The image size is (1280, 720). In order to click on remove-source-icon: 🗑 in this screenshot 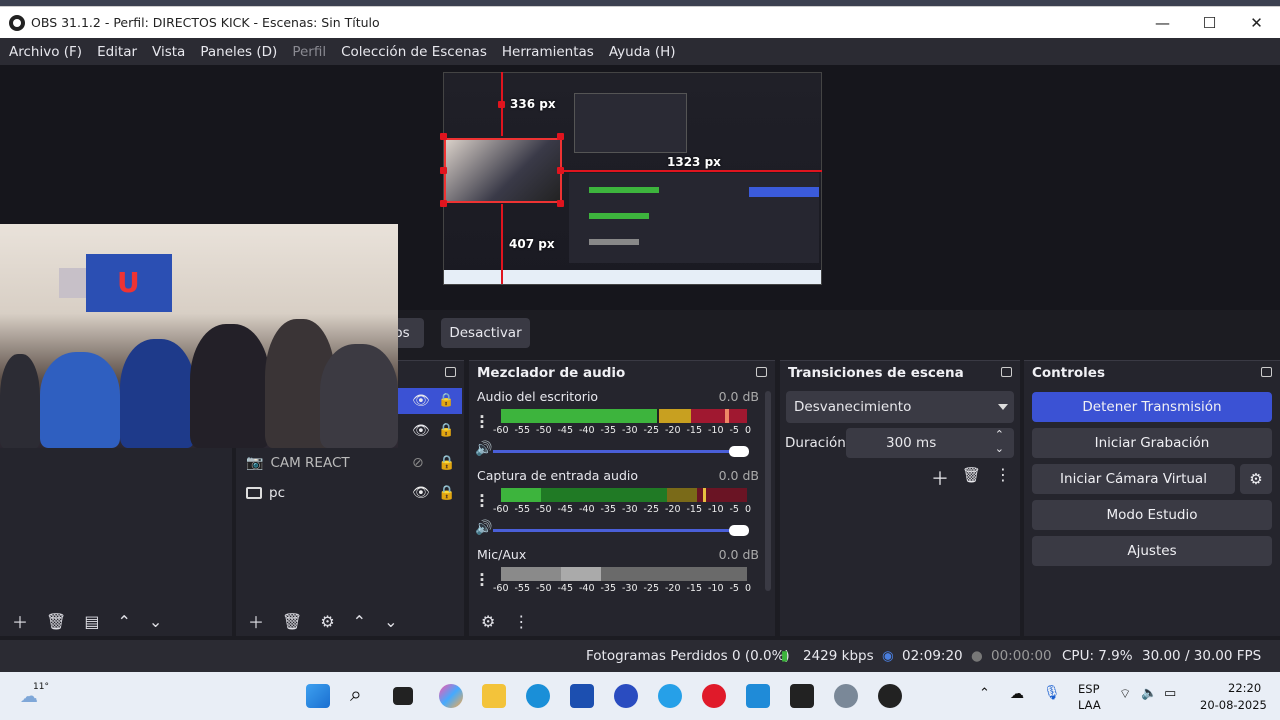, I will do `click(292, 621)`.